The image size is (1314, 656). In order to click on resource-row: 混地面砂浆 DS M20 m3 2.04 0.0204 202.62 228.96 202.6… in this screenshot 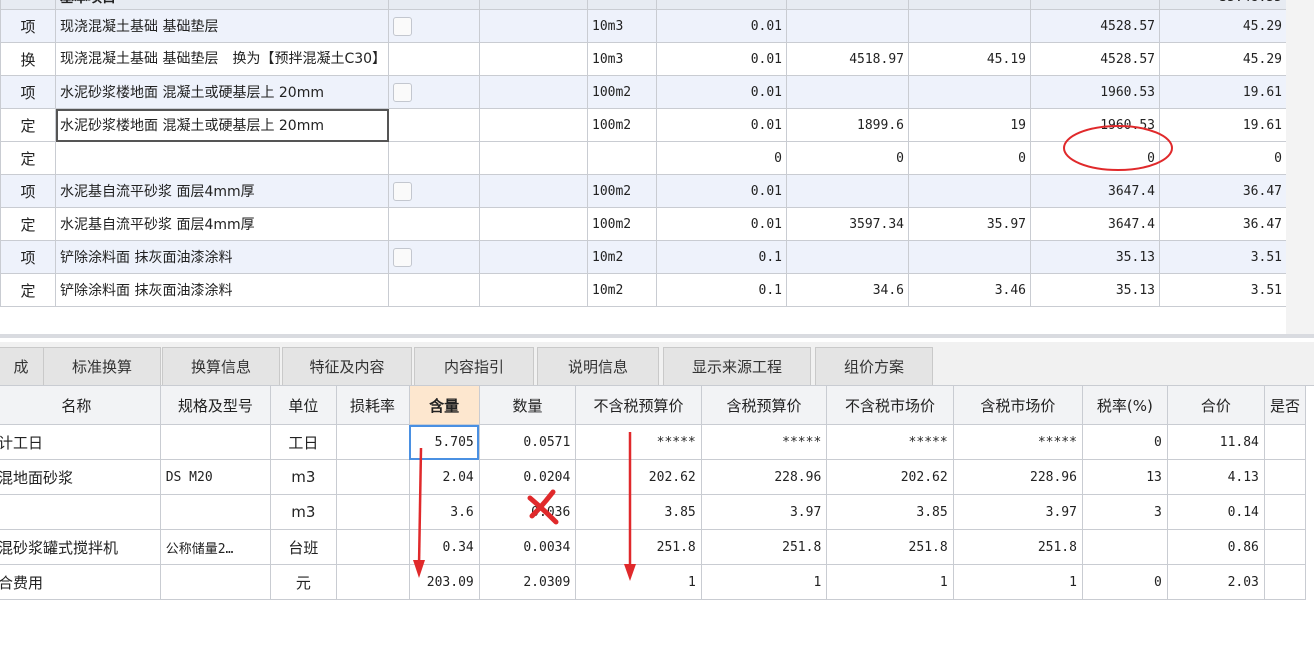, I will do `click(653, 477)`.